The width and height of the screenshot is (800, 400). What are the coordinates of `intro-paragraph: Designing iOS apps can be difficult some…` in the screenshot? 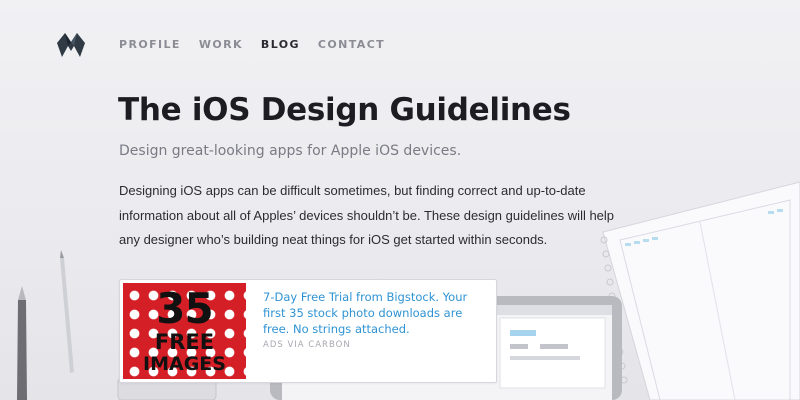 It's located at (367, 215).